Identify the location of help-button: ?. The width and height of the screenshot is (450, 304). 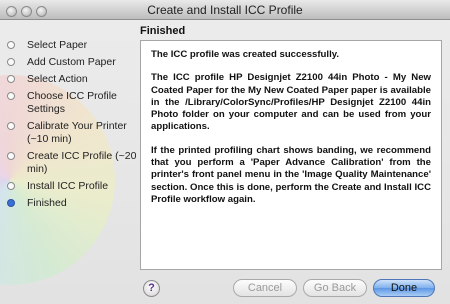
(151, 288).